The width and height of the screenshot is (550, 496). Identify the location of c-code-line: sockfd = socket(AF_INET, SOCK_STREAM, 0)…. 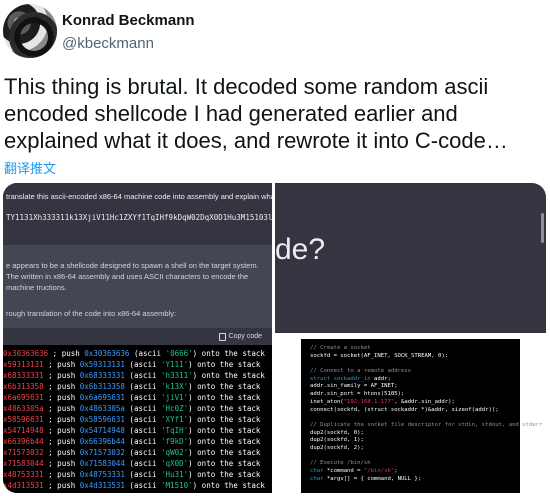
(379, 355).